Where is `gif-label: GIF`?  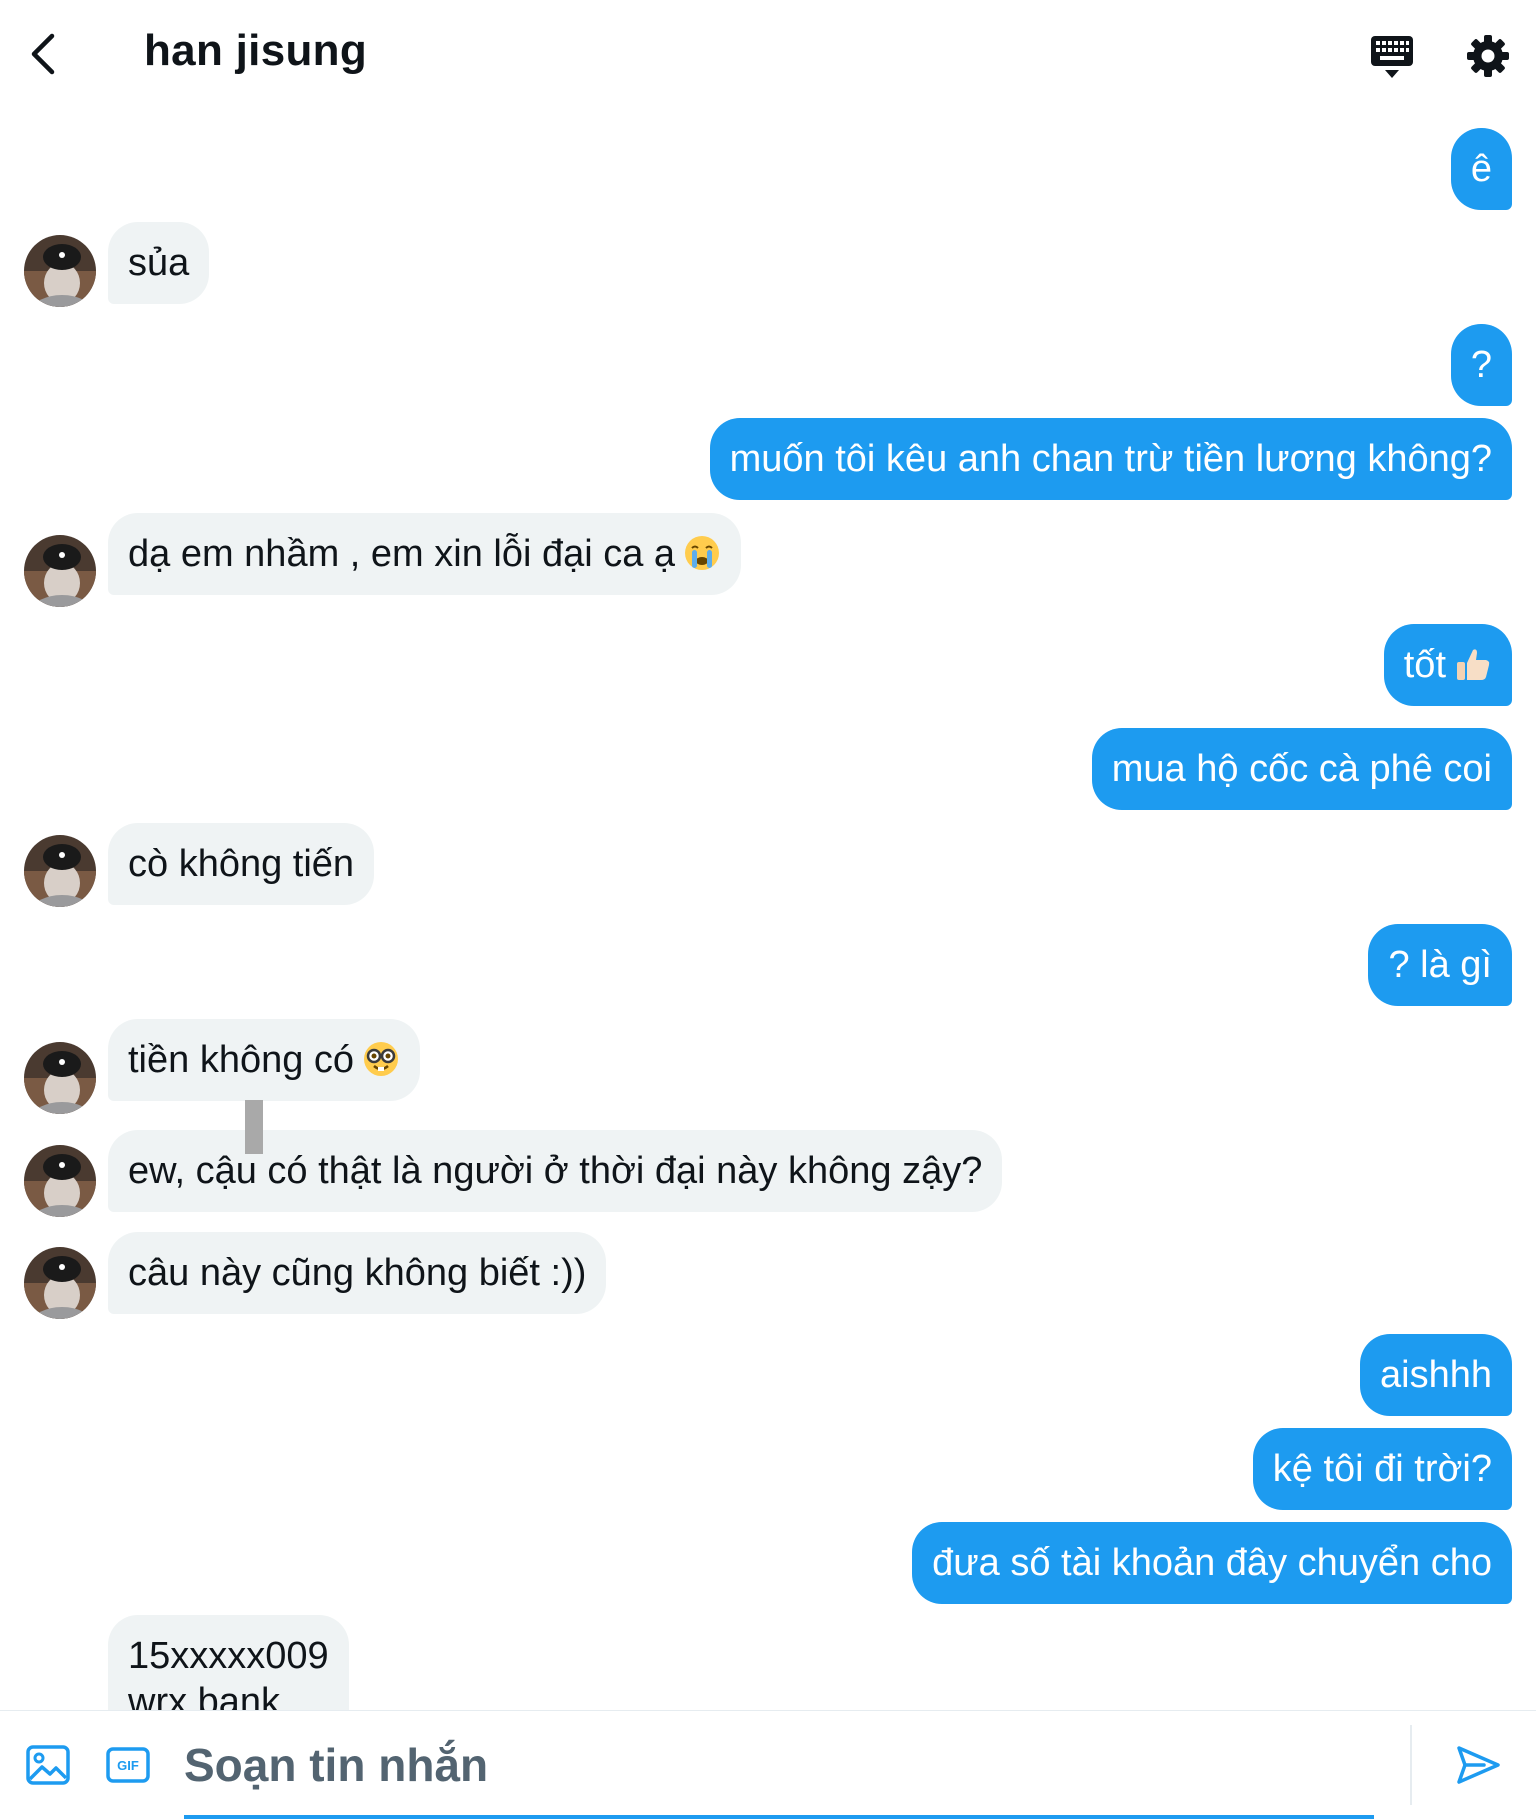
gif-label: GIF is located at coordinates (128, 1765).